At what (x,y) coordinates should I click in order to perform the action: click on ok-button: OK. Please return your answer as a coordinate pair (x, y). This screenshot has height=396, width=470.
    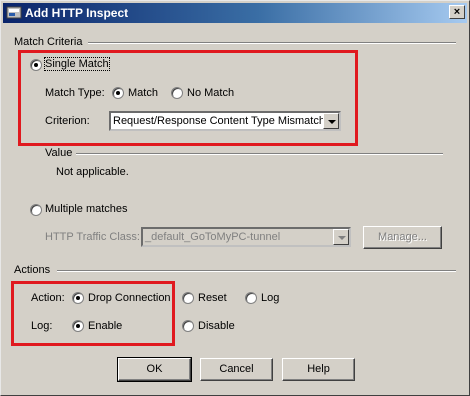
    Looking at the image, I should click on (154, 369).